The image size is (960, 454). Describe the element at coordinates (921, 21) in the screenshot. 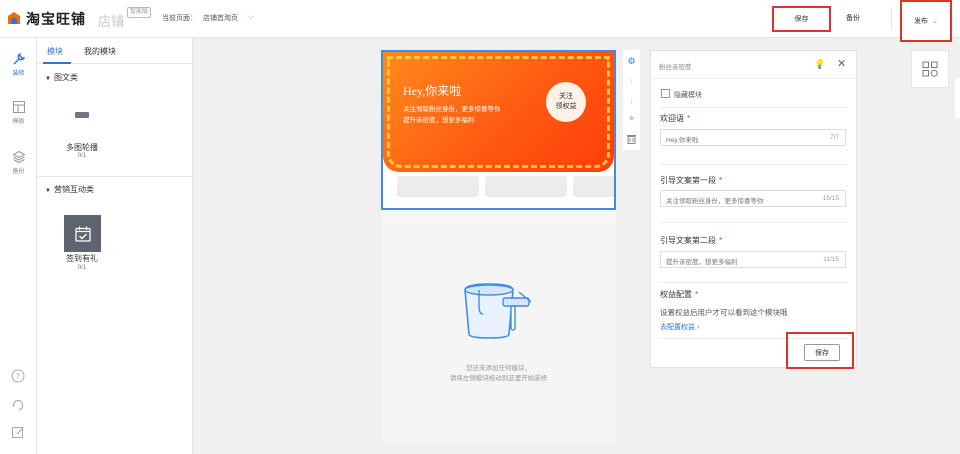

I see `publish-label: 发布` at that location.